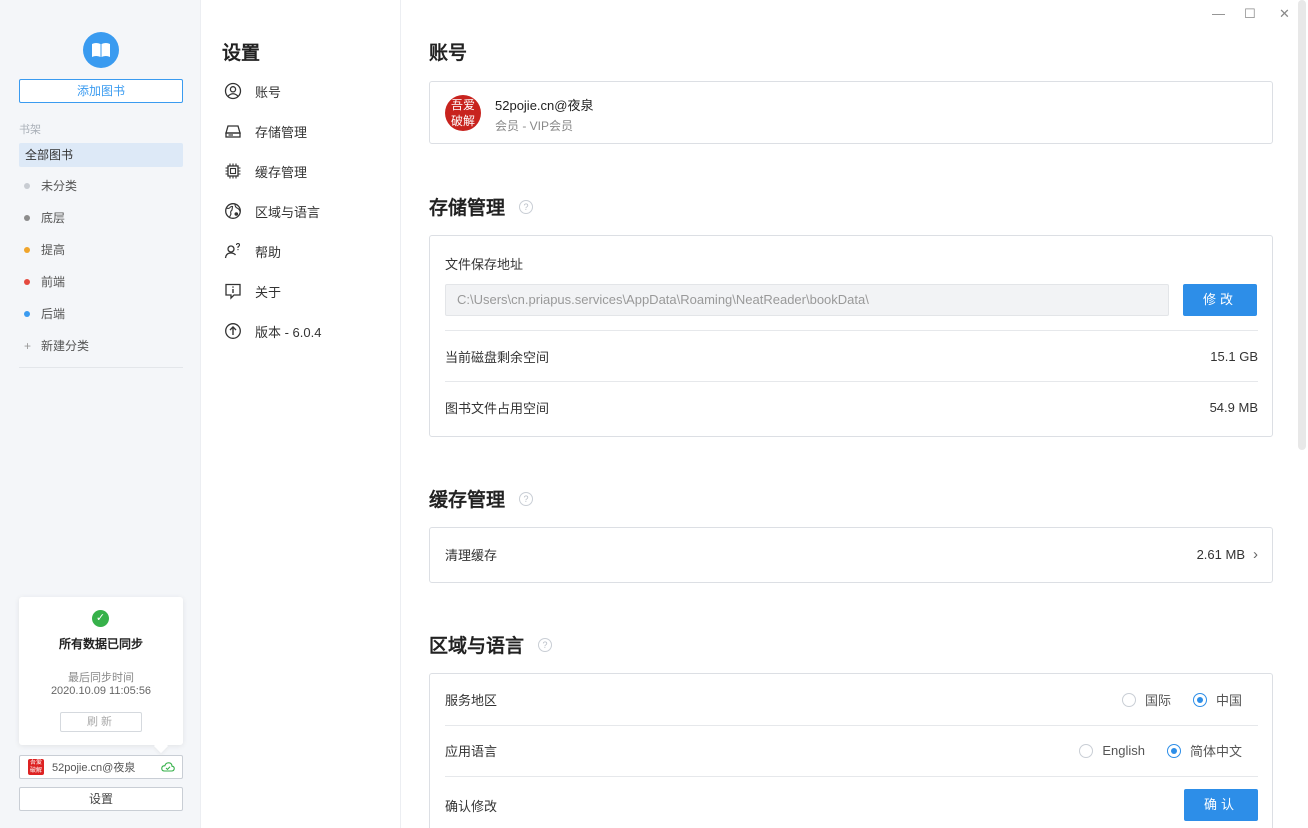 The width and height of the screenshot is (1308, 828). Describe the element at coordinates (101, 691) in the screenshot. I see `last-sync-time: 2020.10.09 11:05:56` at that location.